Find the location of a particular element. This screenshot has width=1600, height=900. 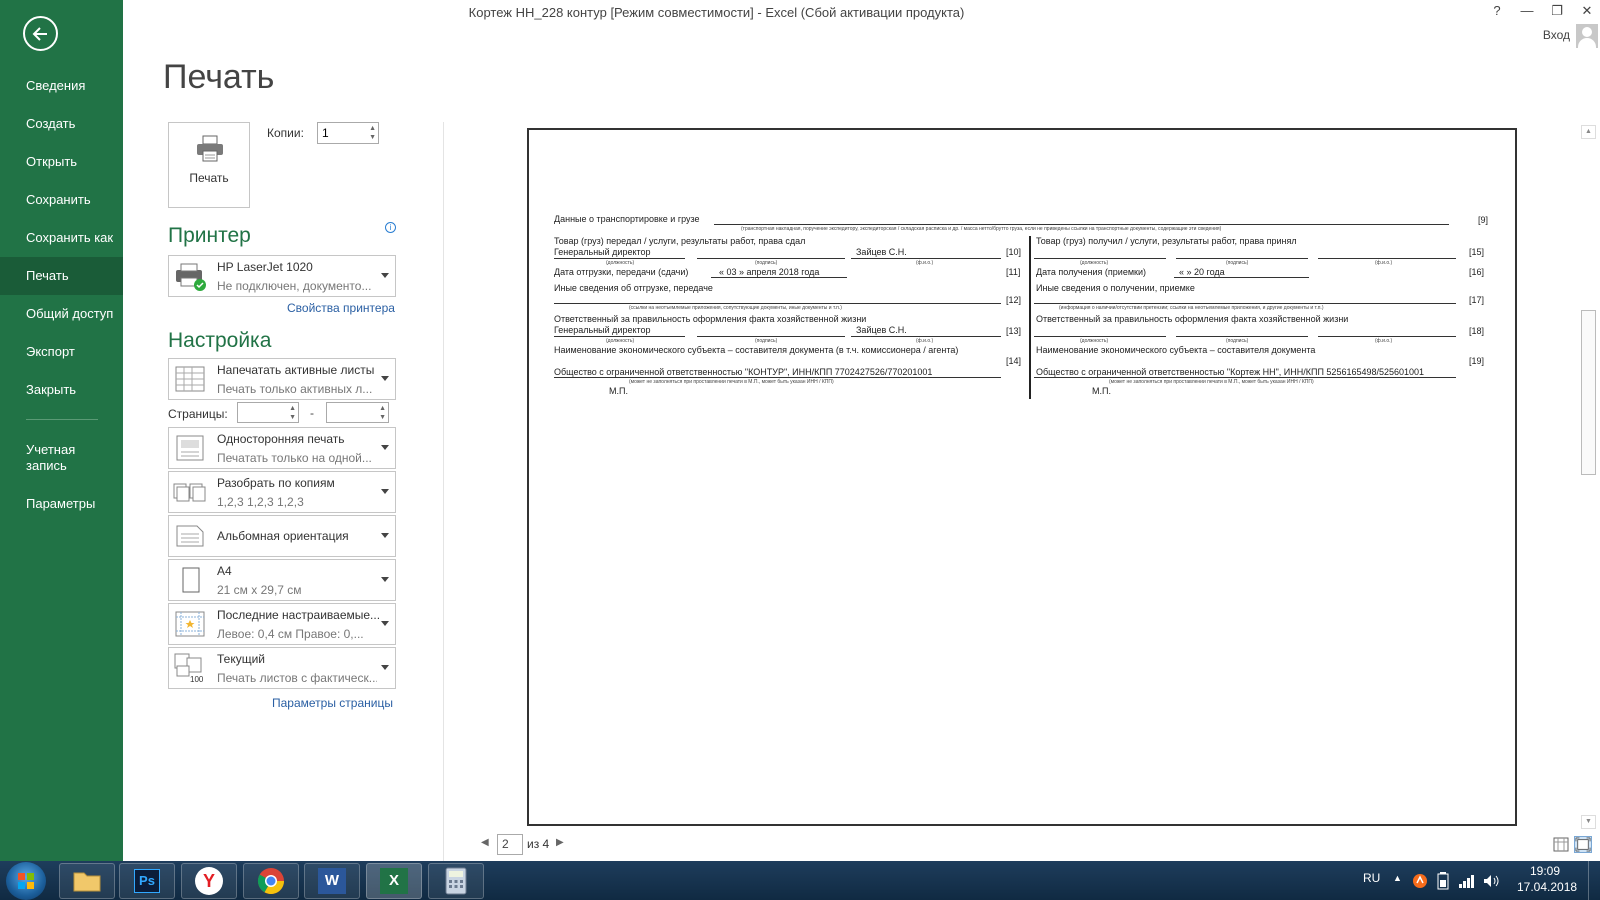

doc-recv-date-value: « » 20 года is located at coordinates (1202, 272).